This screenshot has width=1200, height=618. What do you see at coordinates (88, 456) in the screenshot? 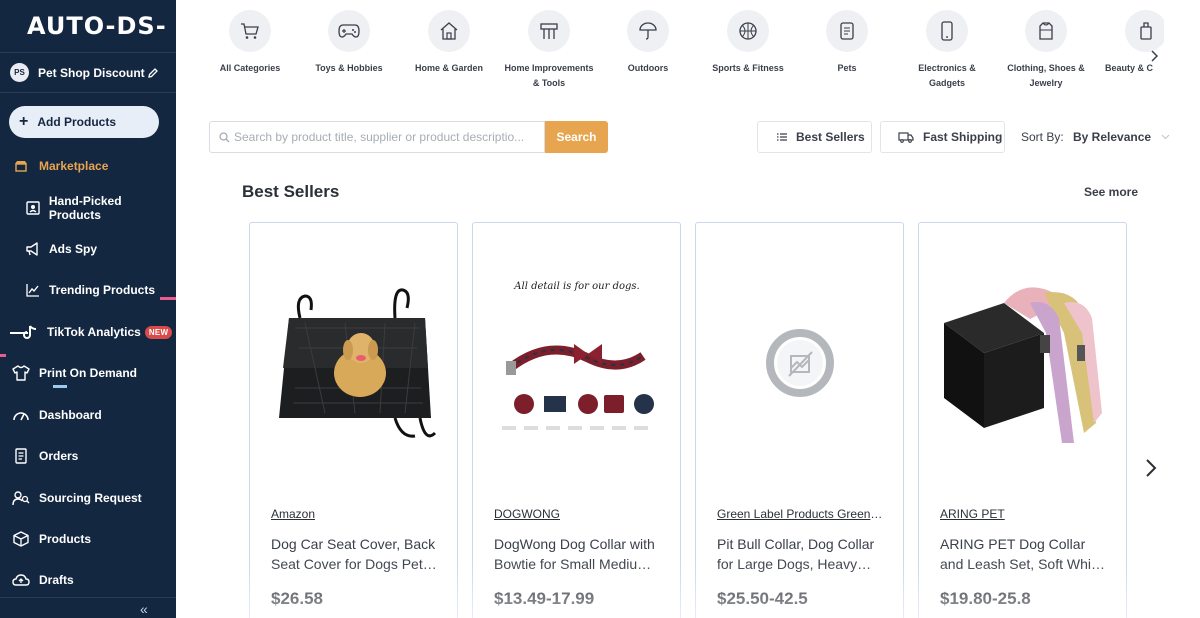
I see `sidebar-item-orders: Orders` at bounding box center [88, 456].